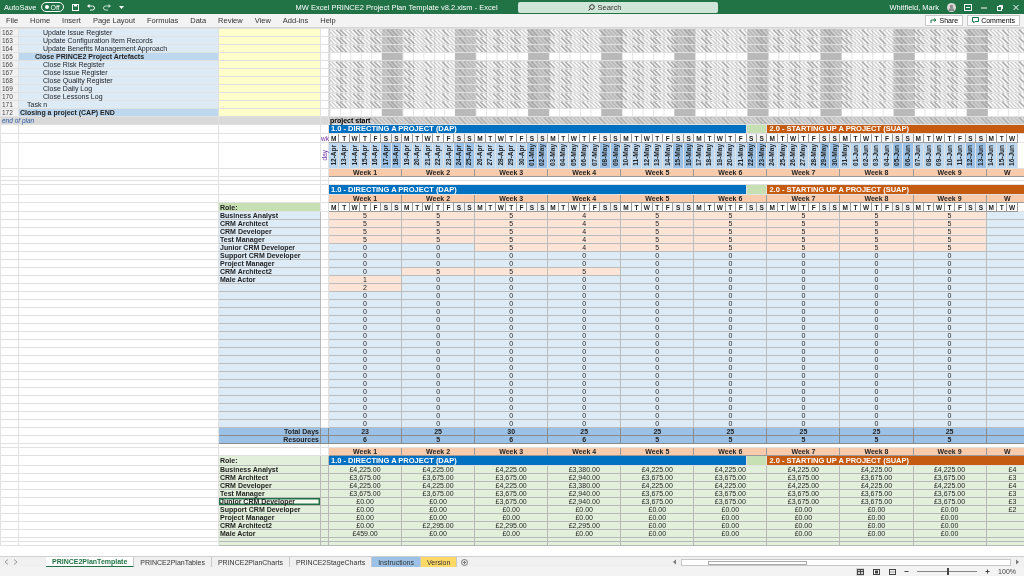  What do you see at coordinates (934, 20) in the screenshot?
I see `share-icon` at bounding box center [934, 20].